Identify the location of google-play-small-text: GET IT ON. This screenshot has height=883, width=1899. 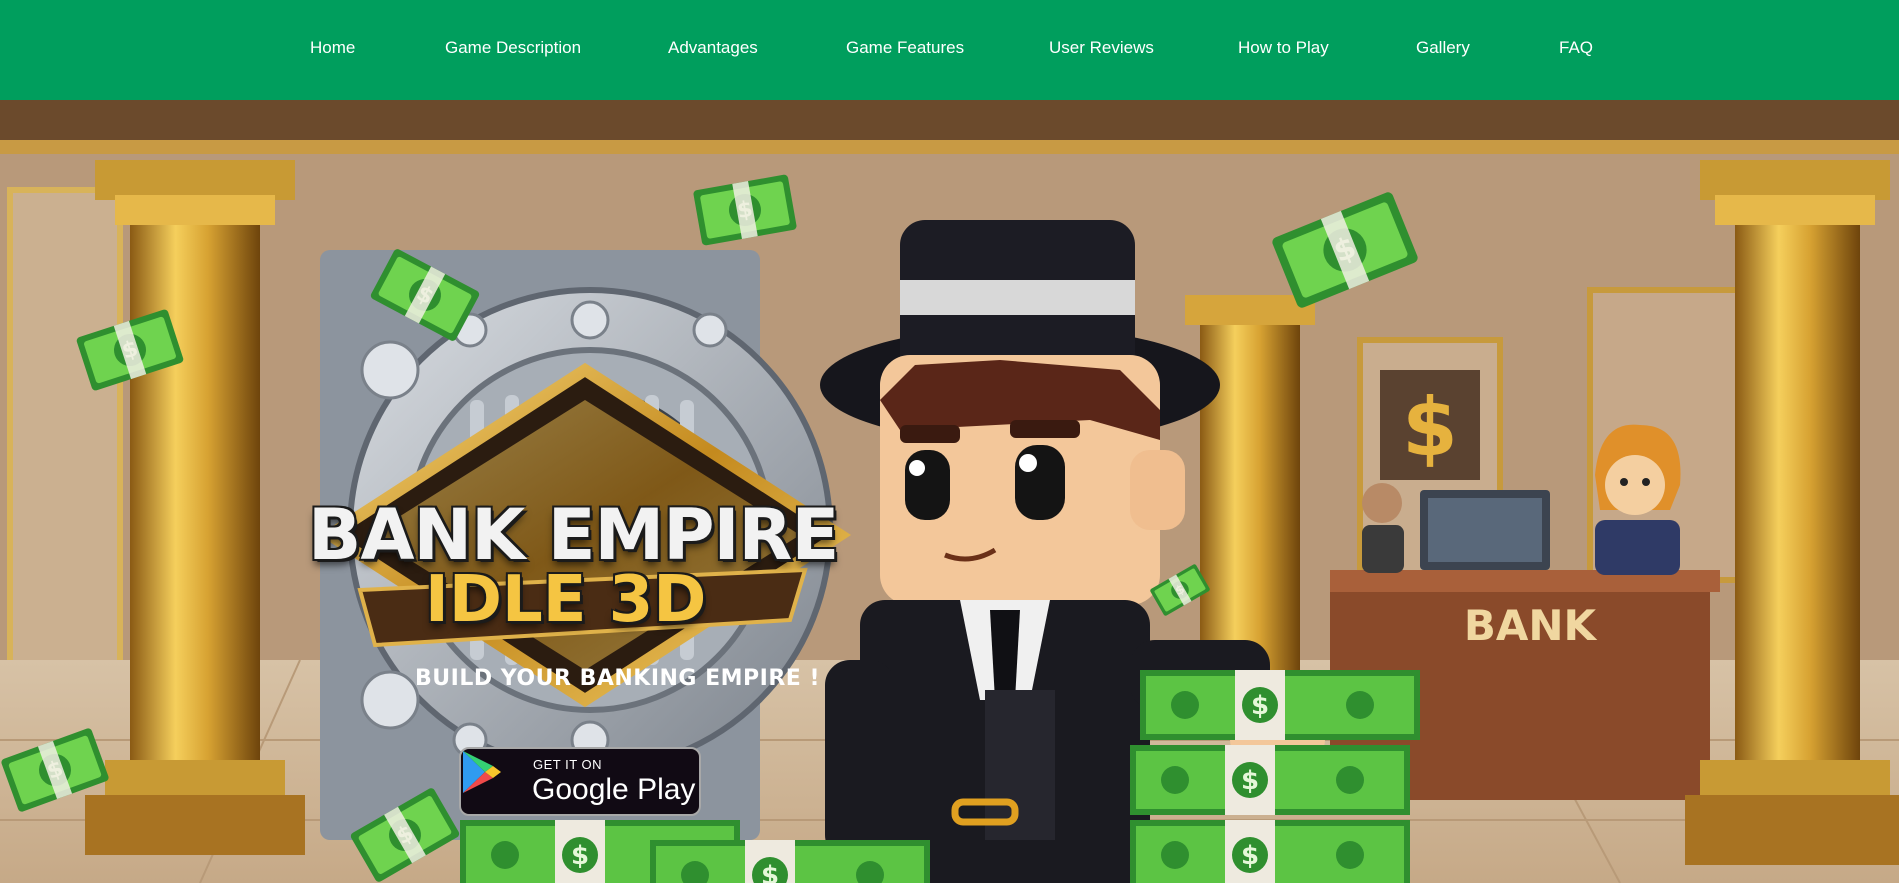
(568, 764).